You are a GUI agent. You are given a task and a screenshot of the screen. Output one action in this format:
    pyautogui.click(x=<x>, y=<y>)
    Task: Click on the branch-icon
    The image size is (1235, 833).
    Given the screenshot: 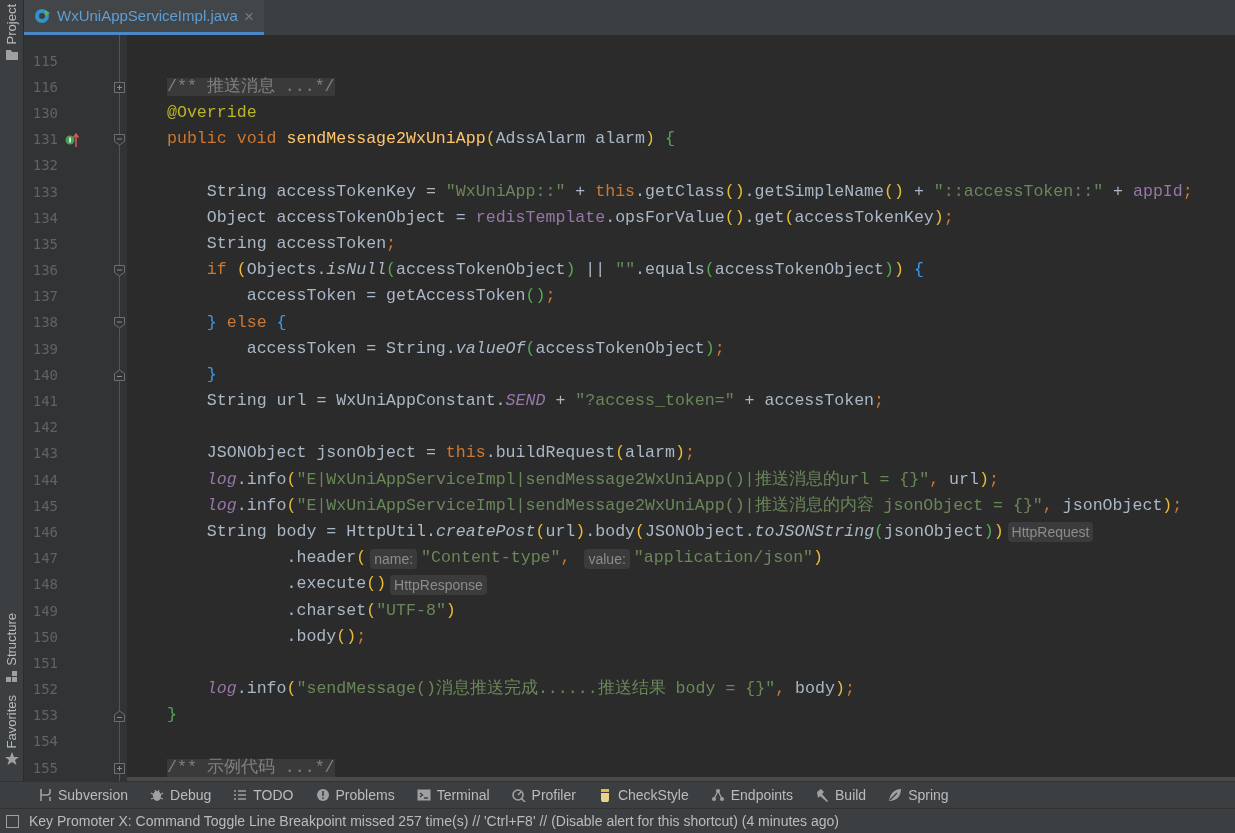 What is the action you would take?
    pyautogui.click(x=45, y=795)
    